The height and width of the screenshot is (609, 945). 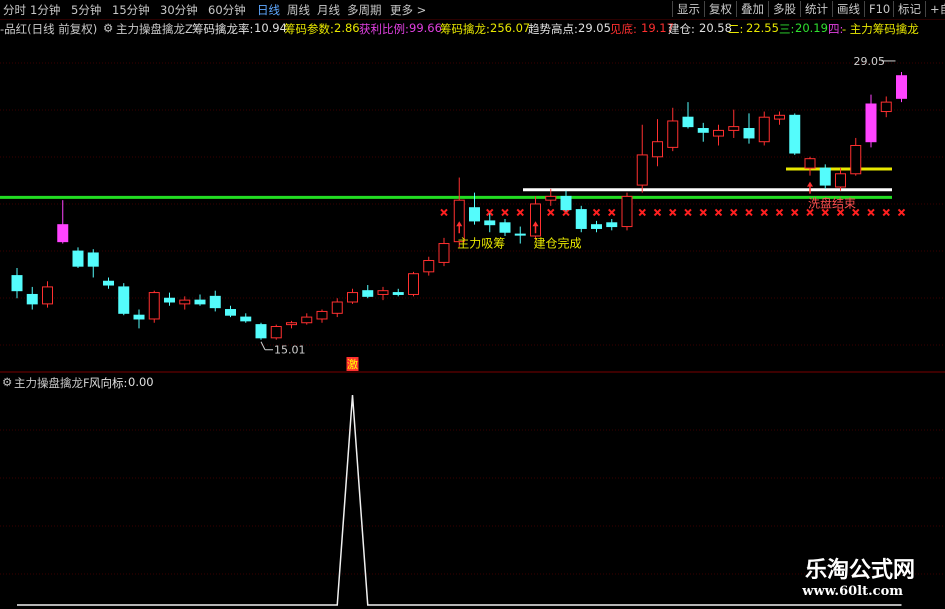 What do you see at coordinates (141, 382) in the screenshot?
I see `sub-legend-value: 0.00` at bounding box center [141, 382].